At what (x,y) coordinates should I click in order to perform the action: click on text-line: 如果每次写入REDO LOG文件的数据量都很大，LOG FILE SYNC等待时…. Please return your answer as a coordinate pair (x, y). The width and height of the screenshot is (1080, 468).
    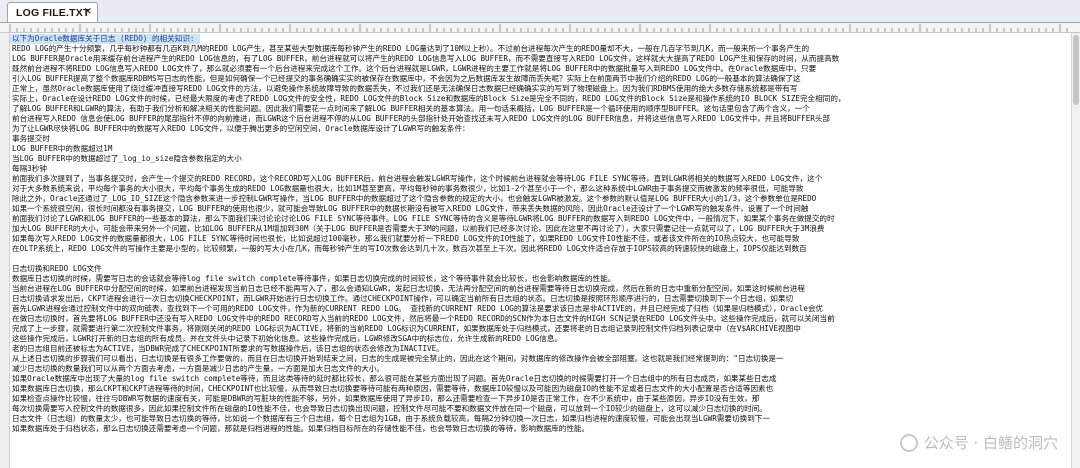
    Looking at the image, I should click on (406, 238).